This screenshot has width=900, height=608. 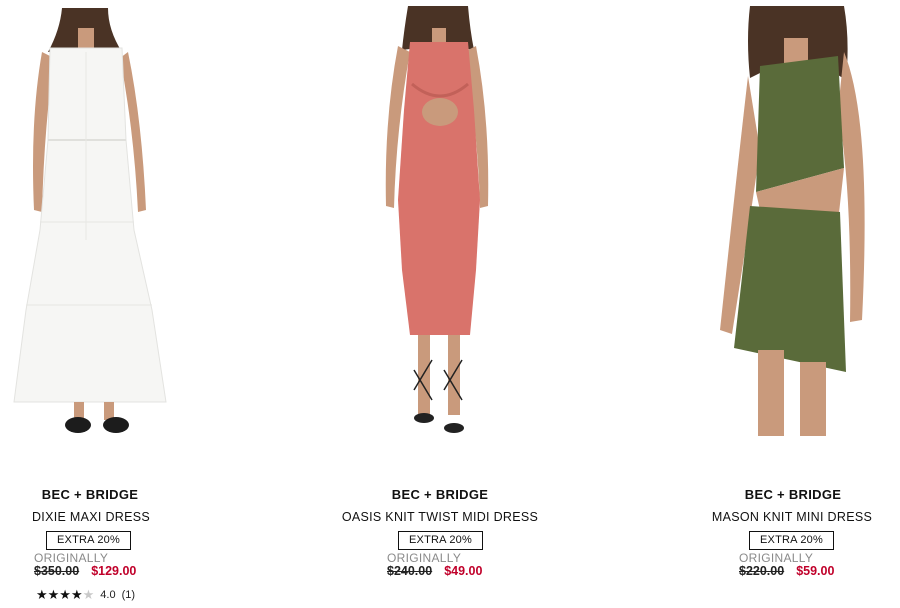 What do you see at coordinates (108, 595) in the screenshot?
I see `rating-value: 4.0` at bounding box center [108, 595].